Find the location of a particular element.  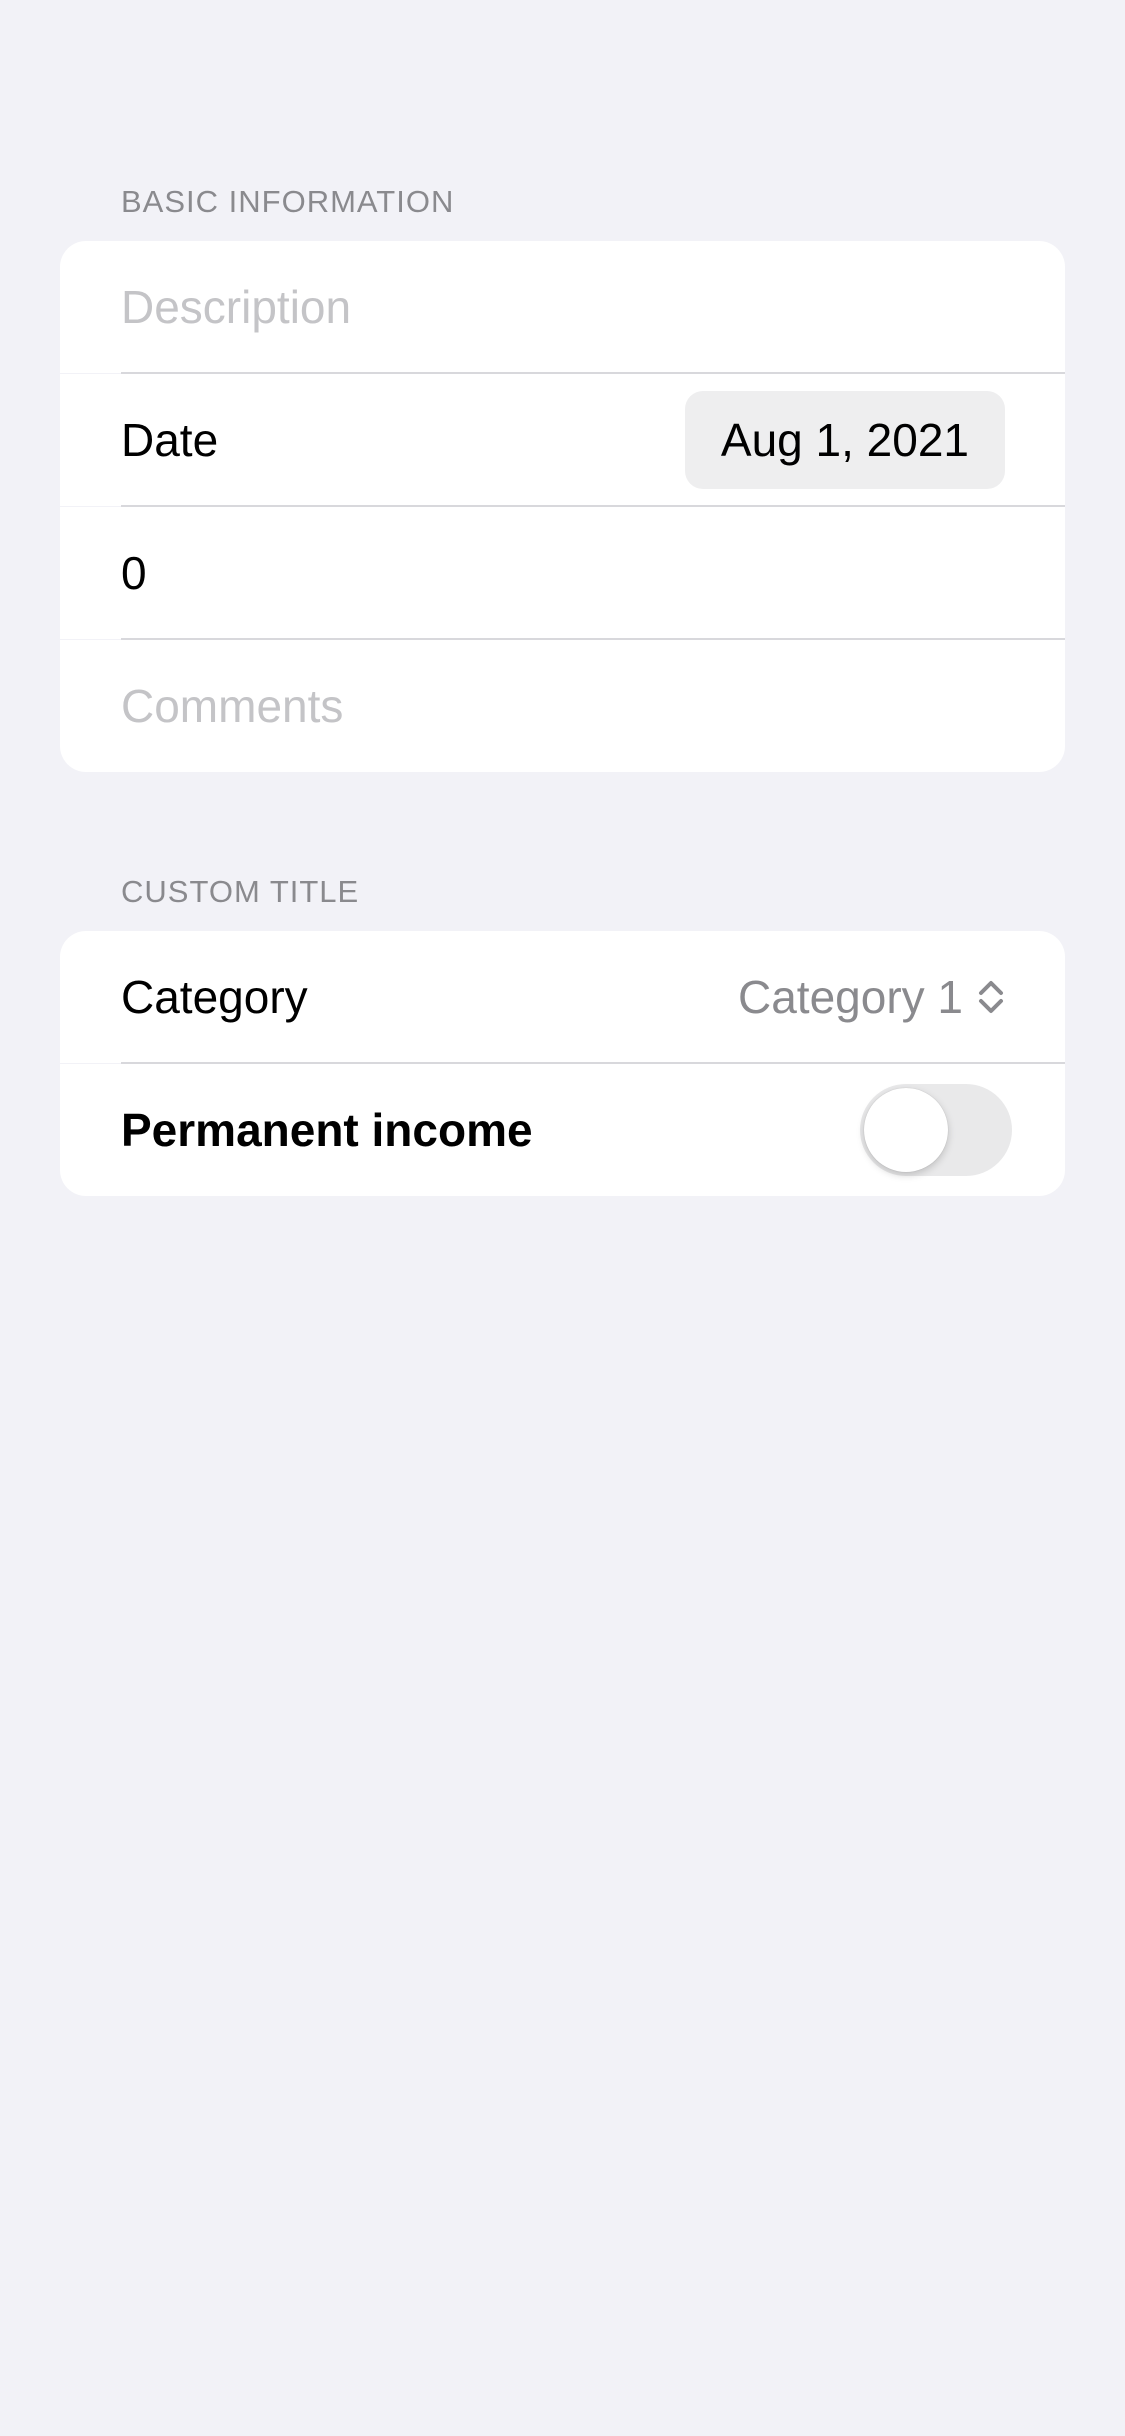

comments-row is located at coordinates (562, 706).